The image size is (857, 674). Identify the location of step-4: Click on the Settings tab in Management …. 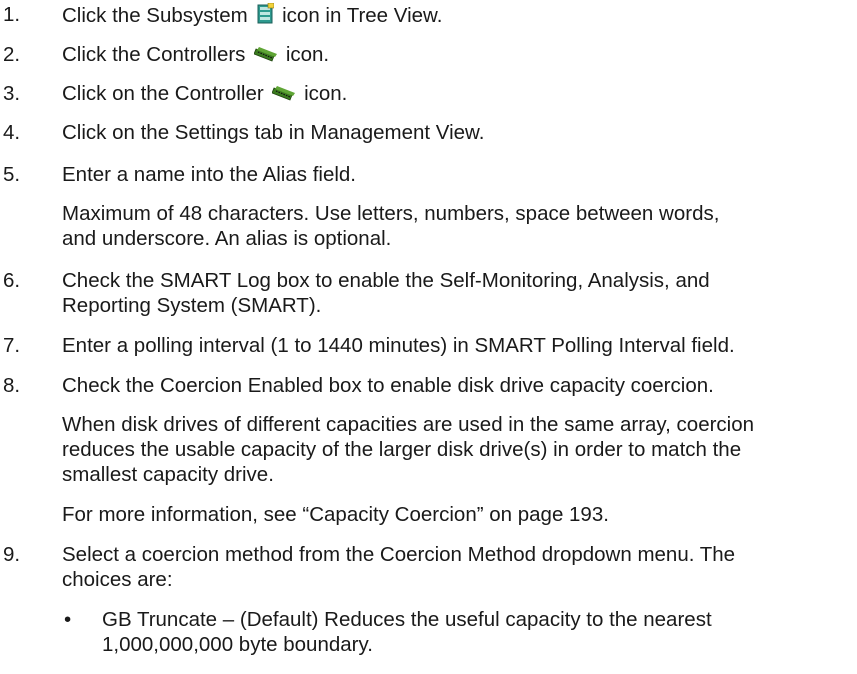
(273, 132).